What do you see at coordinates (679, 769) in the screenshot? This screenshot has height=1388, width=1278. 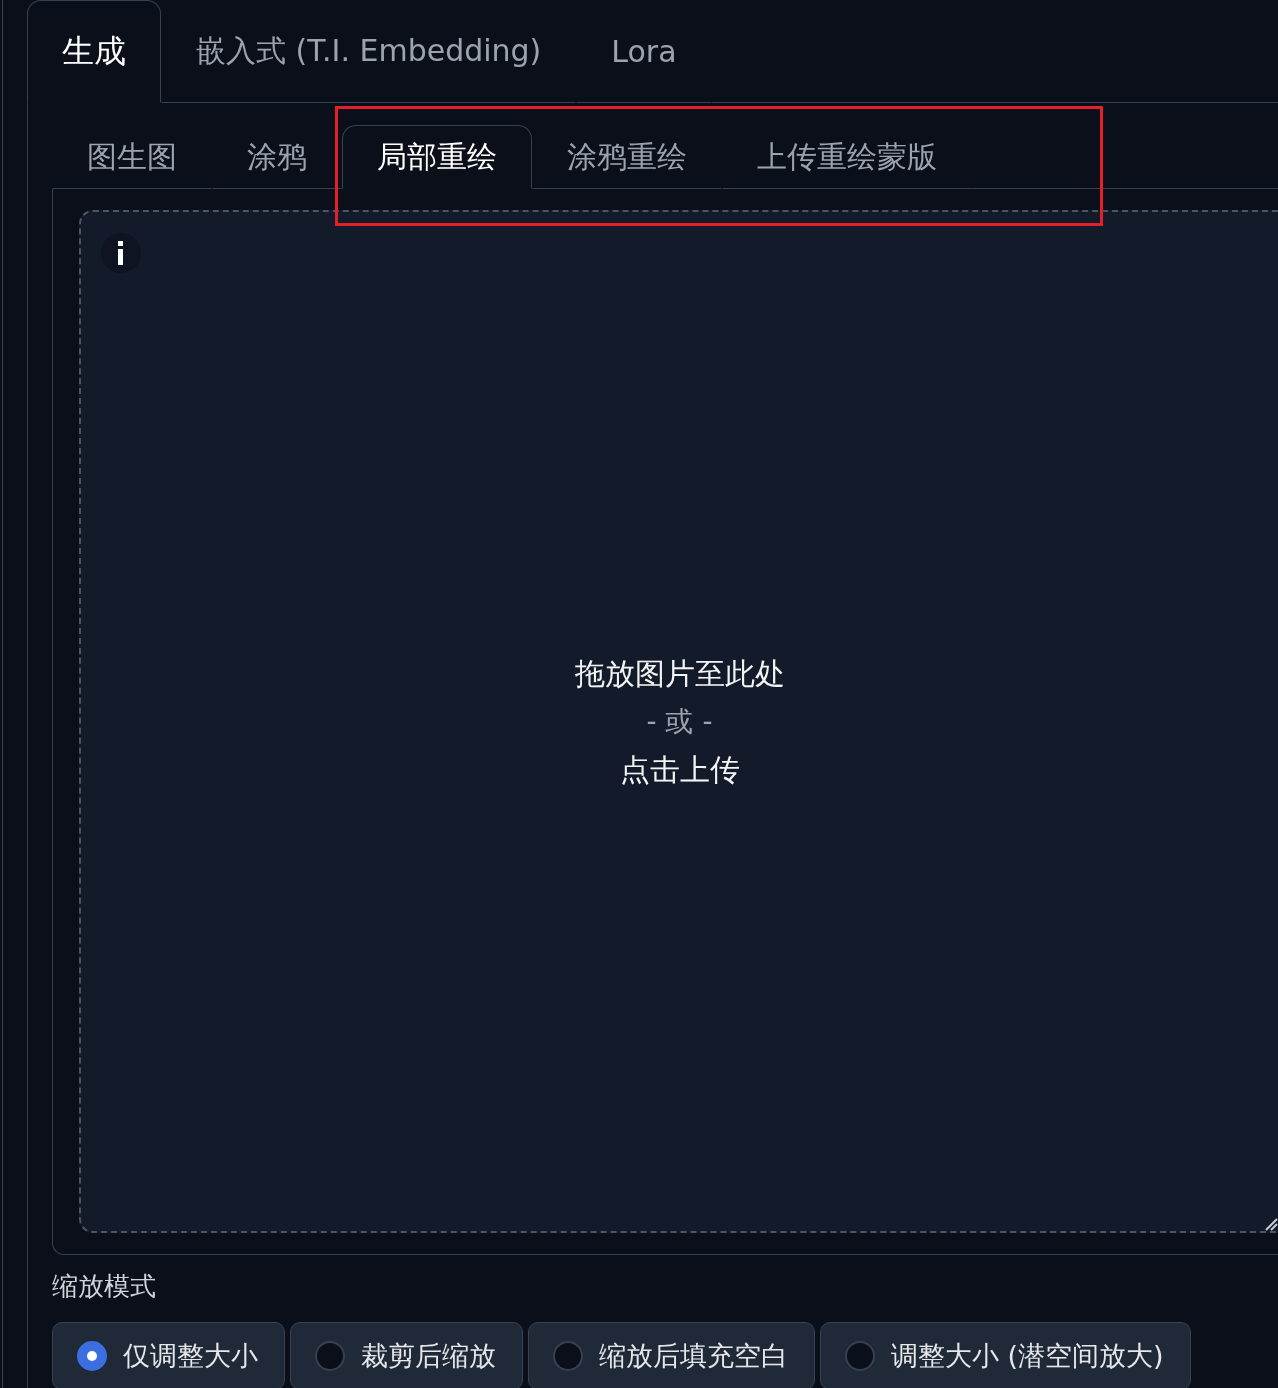 I see `upload-hint: 点击上传` at bounding box center [679, 769].